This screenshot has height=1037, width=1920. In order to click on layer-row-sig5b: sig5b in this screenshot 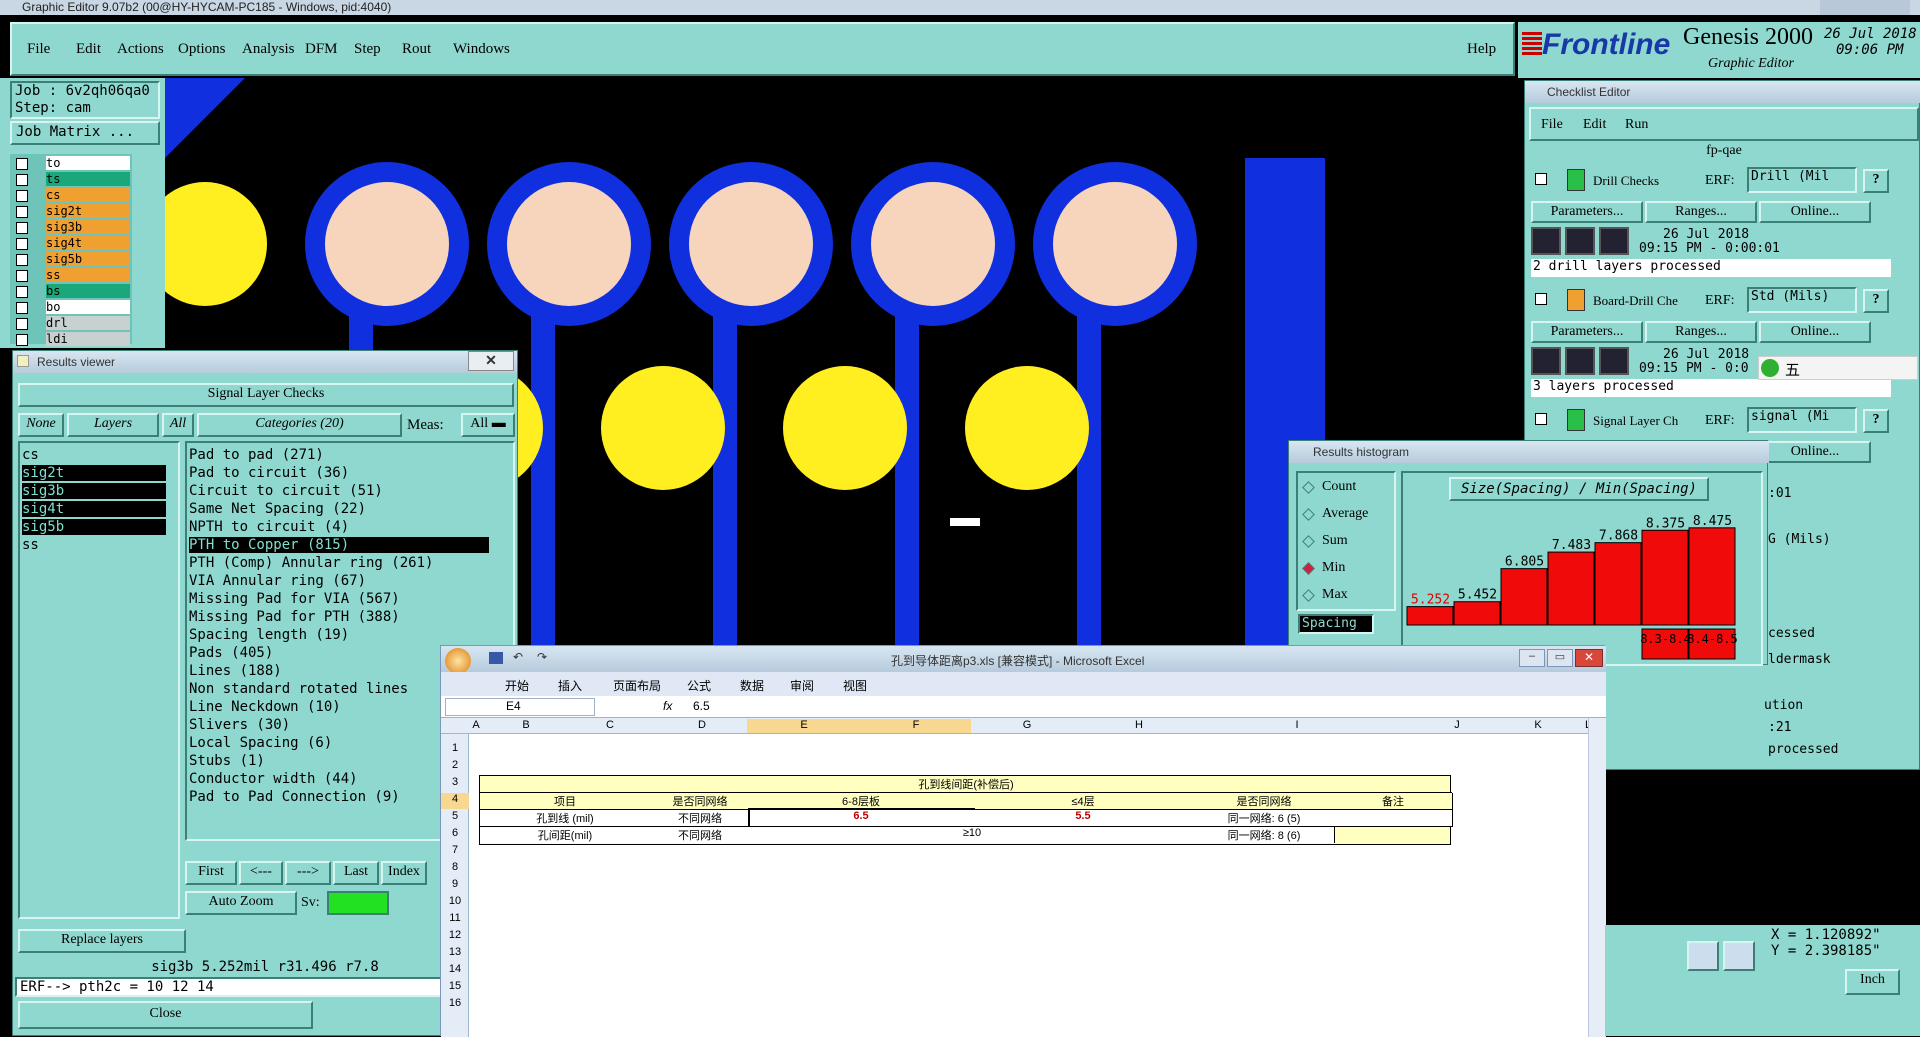, I will do `click(72, 259)`.